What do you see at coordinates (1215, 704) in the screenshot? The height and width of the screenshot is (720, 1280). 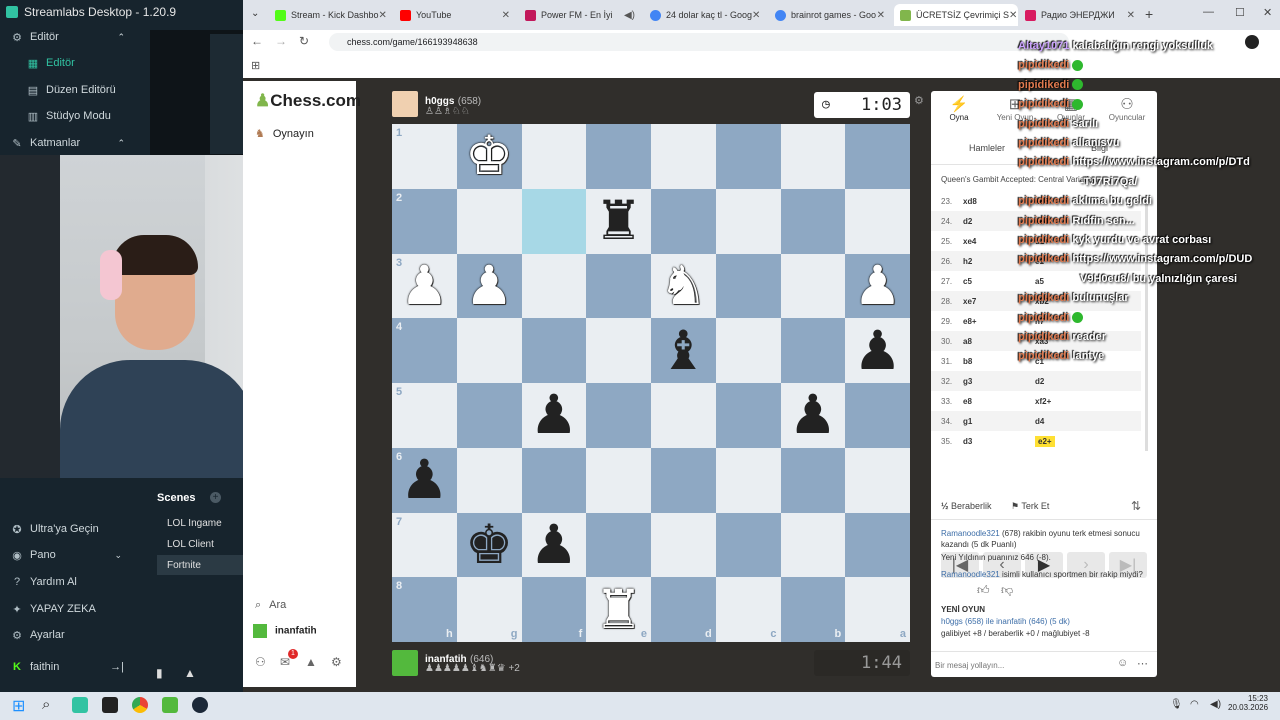 I see `volume-icon: ◀)` at bounding box center [1215, 704].